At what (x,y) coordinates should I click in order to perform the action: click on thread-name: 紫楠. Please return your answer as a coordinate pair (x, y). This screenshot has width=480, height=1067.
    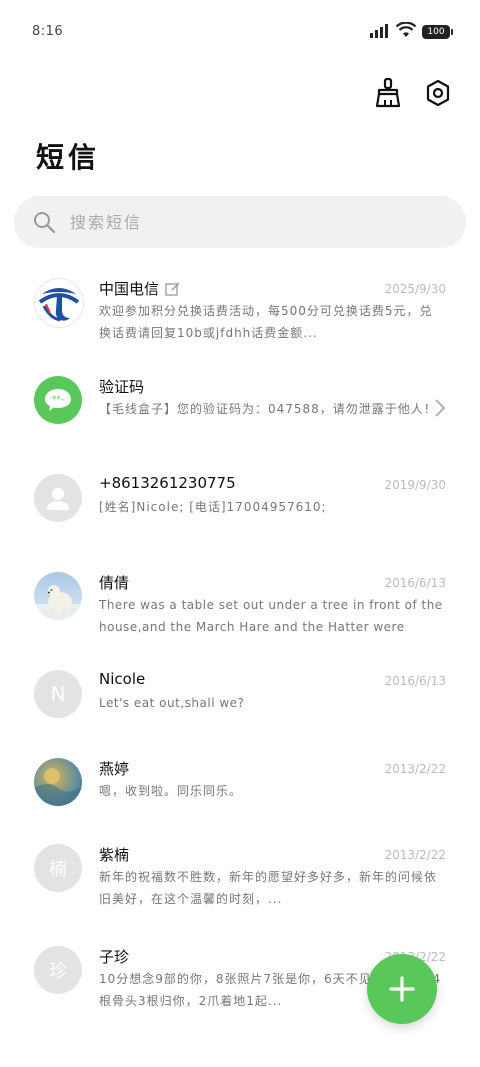
    Looking at the image, I should click on (114, 854).